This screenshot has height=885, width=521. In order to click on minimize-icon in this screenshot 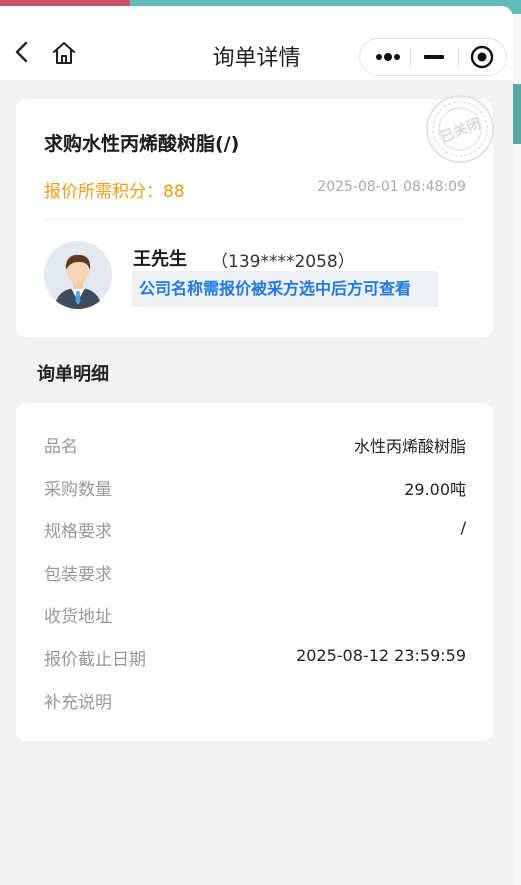, I will do `click(434, 57)`.